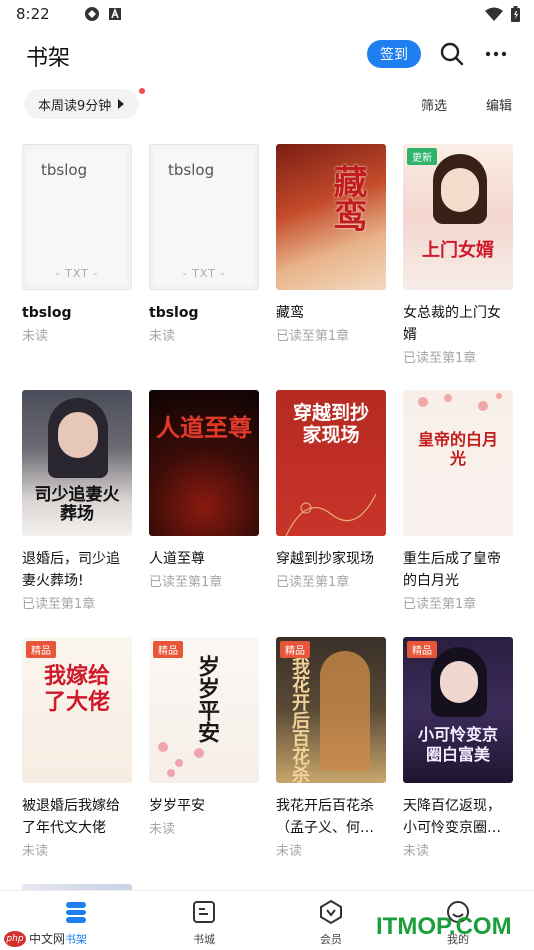  Describe the element at coordinates (204, 463) in the screenshot. I see `book-cover: 人道至尊` at that location.